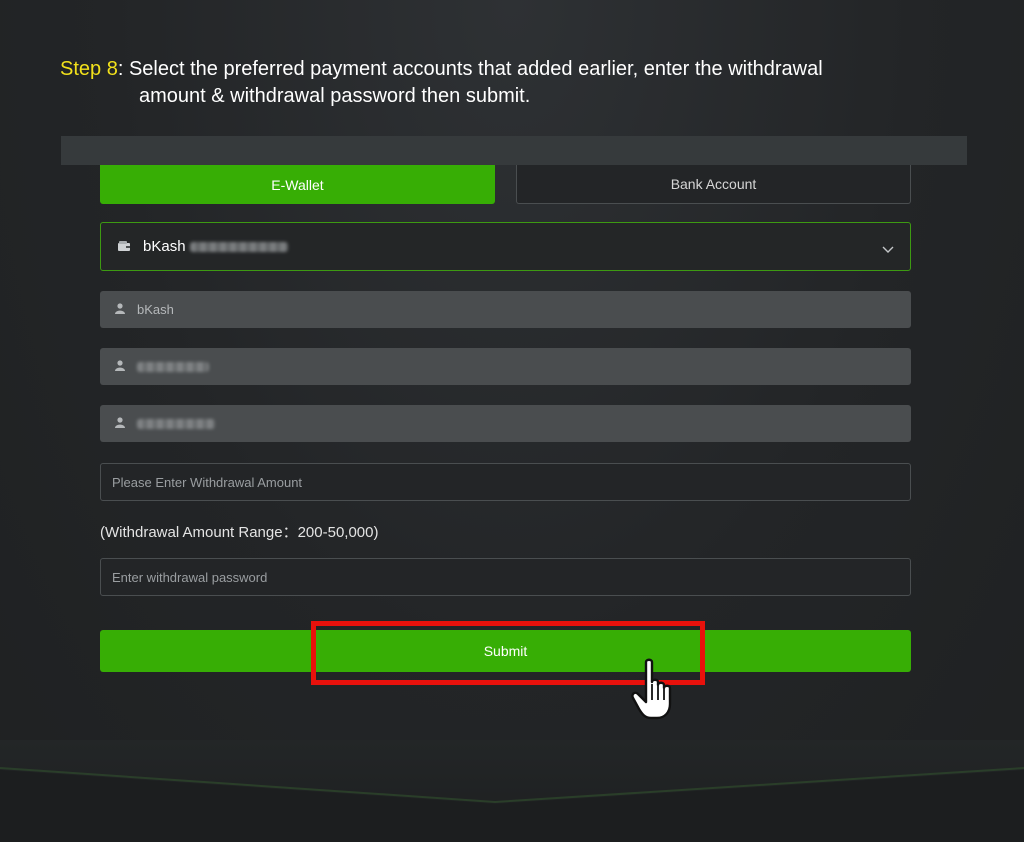 This screenshot has width=1024, height=842. Describe the element at coordinates (511, 482) in the screenshot. I see `withdrawal-amount-input` at that location.